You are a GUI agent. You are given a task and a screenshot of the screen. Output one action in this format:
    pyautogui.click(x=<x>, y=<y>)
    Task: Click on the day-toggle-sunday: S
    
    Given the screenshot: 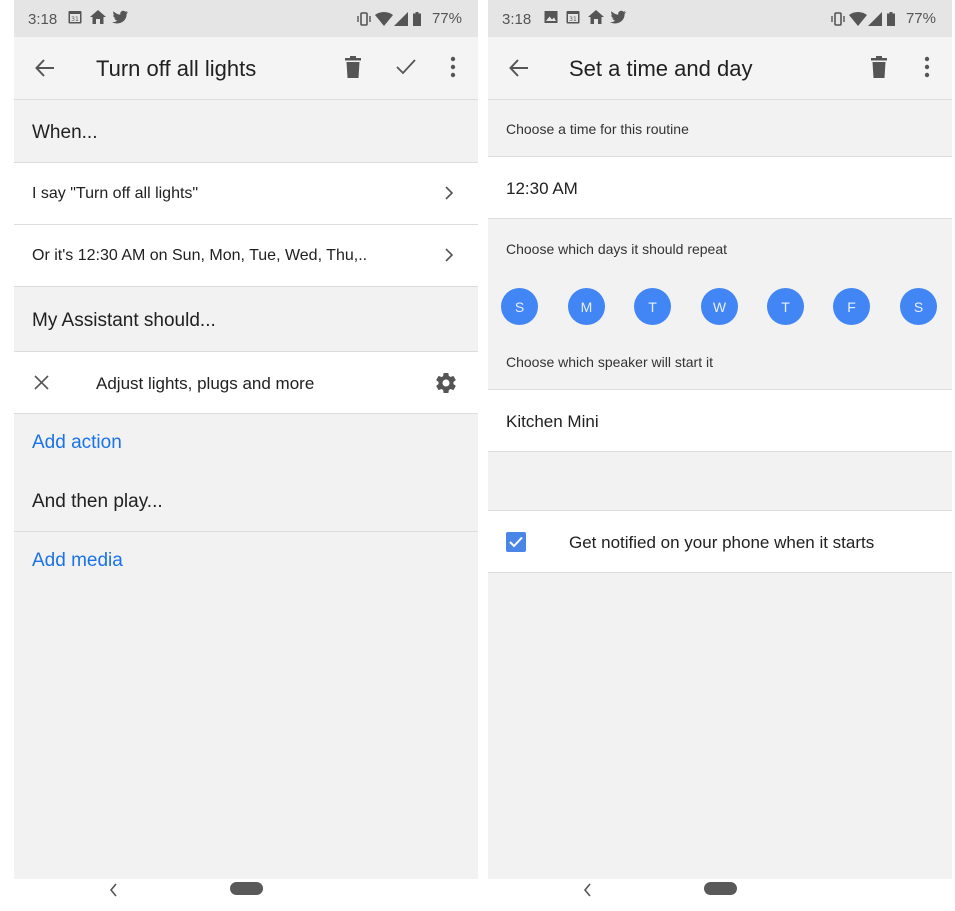 What is the action you would take?
    pyautogui.click(x=519, y=306)
    